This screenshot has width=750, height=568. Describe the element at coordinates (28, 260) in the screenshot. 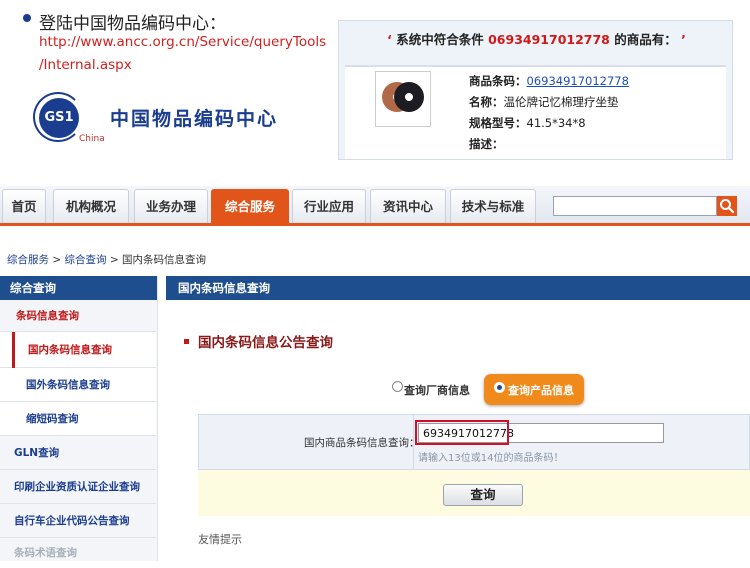

I see `breadcrumb-item-services: 综合服务` at that location.